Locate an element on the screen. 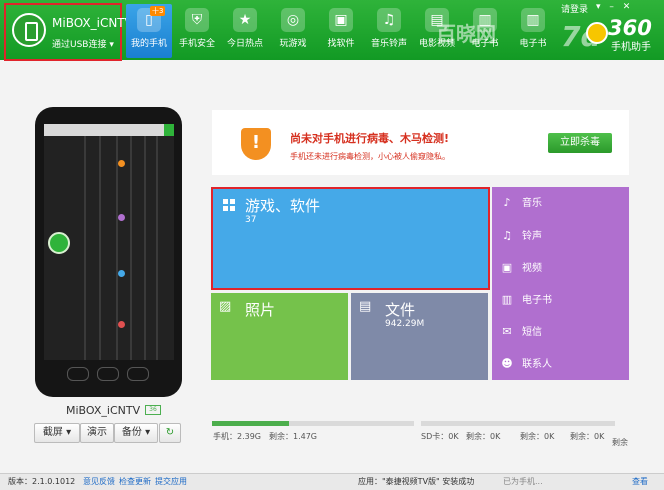  sd-storage-used: SD卡：0K is located at coordinates (440, 436).